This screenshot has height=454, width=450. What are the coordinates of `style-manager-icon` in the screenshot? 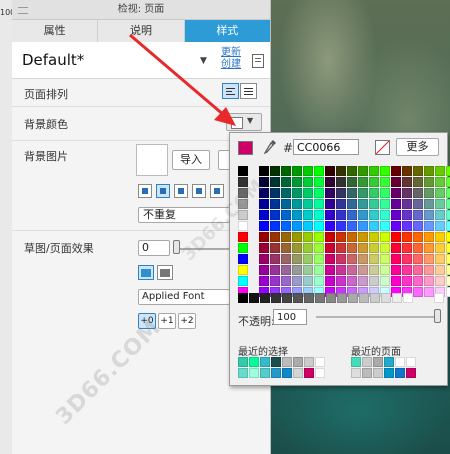 It's located at (258, 61).